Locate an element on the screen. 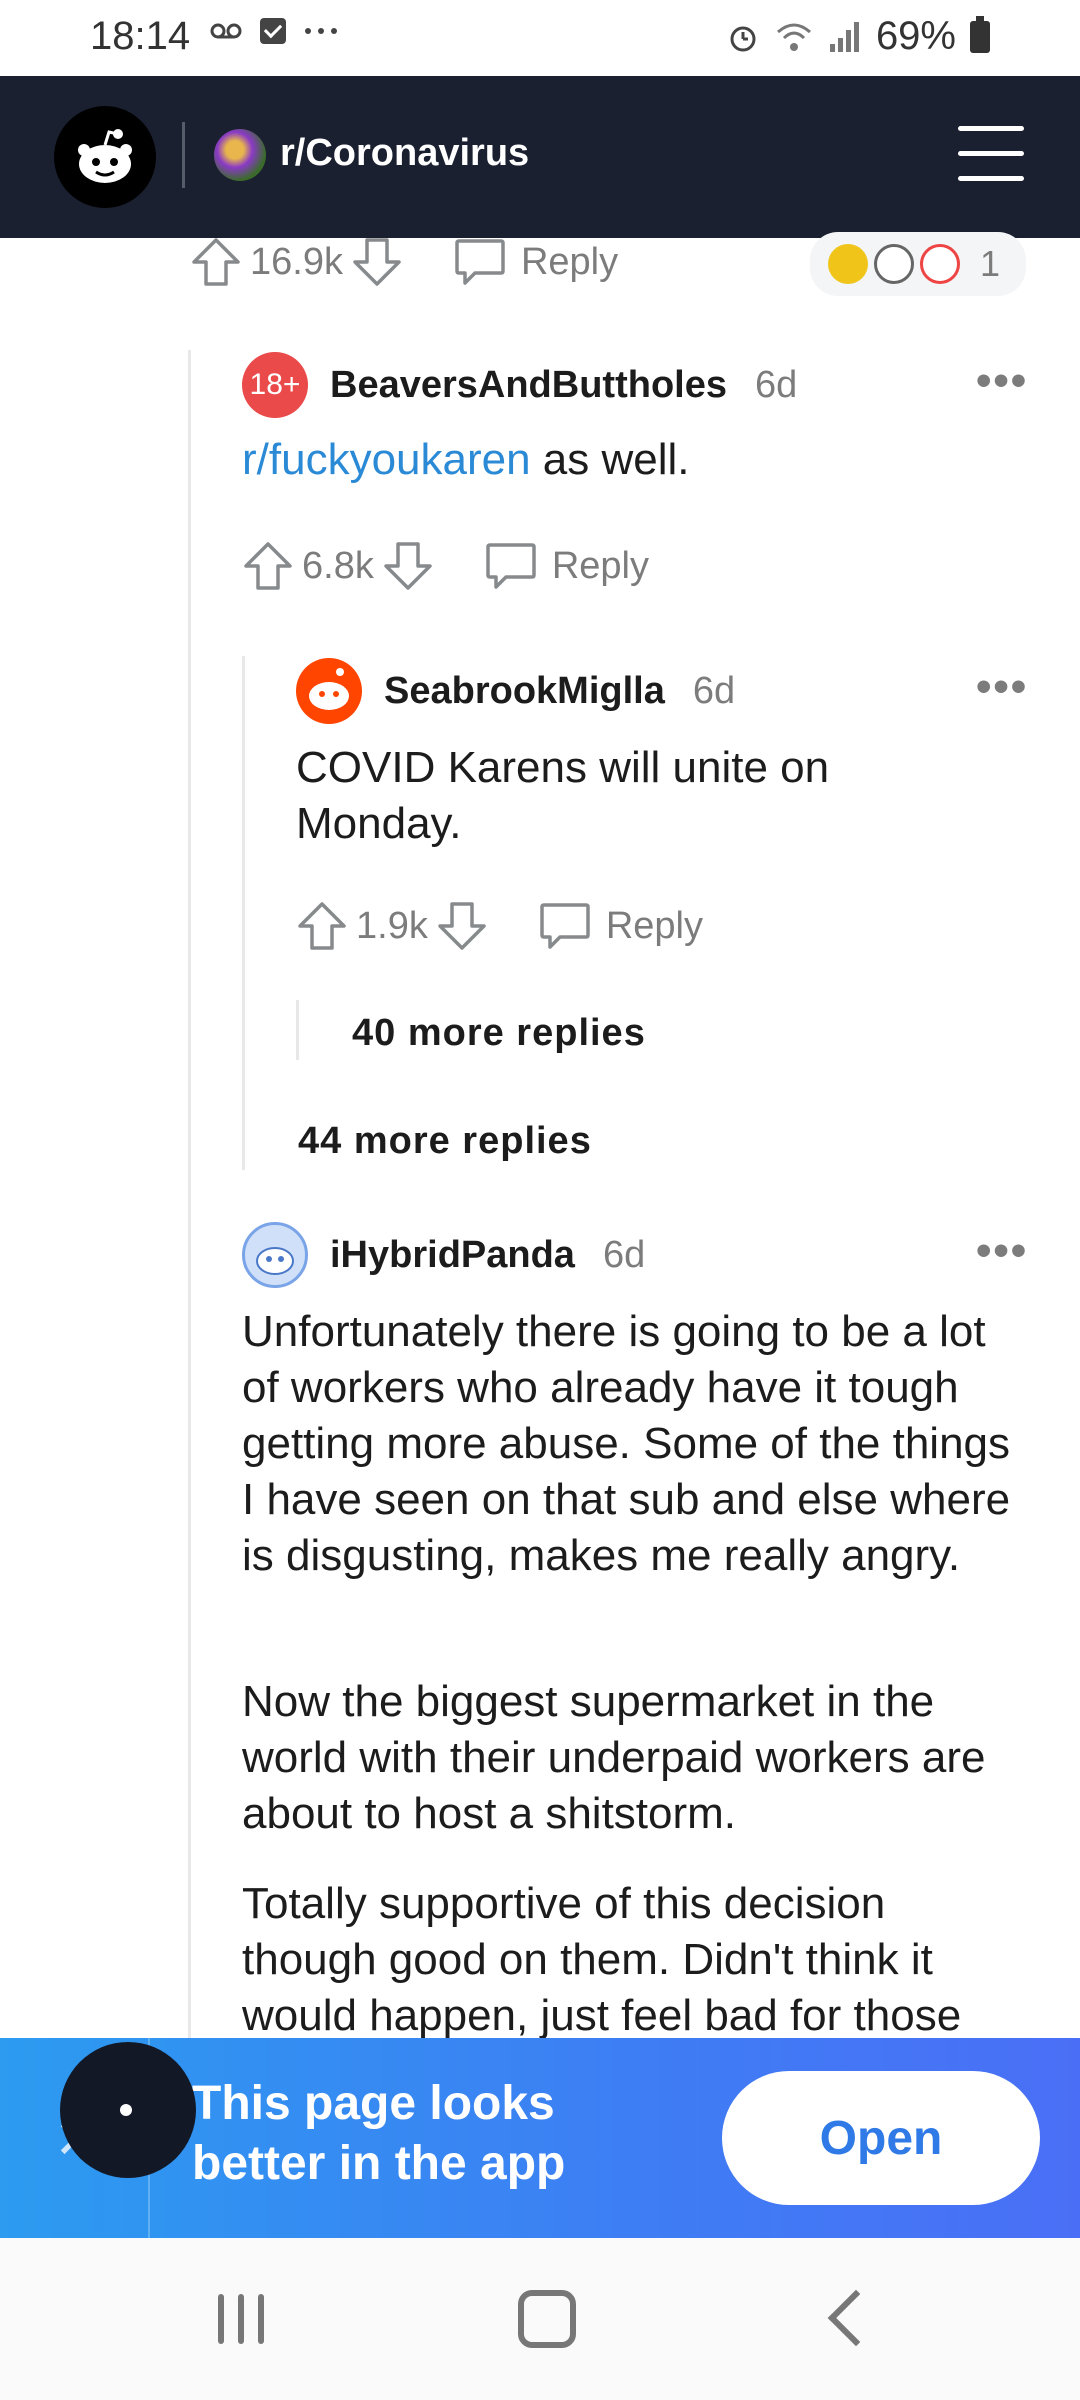  subreddit-name: r/Coronavirus is located at coordinates (404, 153).